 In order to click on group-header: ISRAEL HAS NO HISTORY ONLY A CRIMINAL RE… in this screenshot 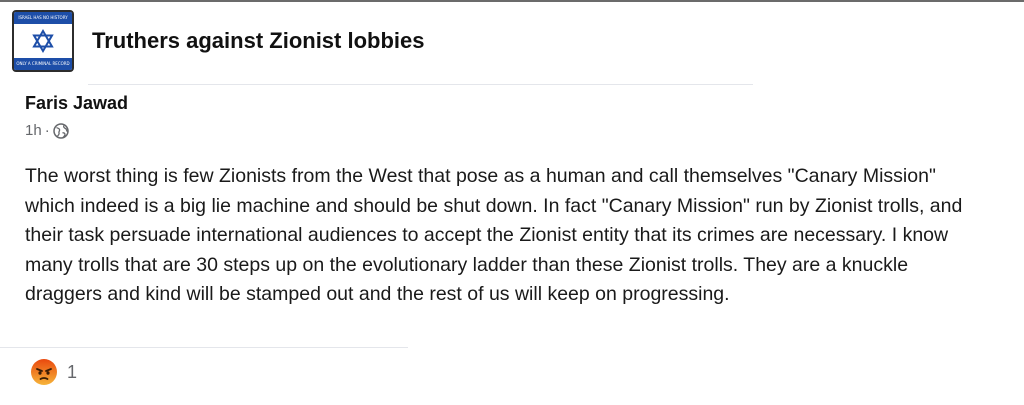, I will do `click(218, 41)`.